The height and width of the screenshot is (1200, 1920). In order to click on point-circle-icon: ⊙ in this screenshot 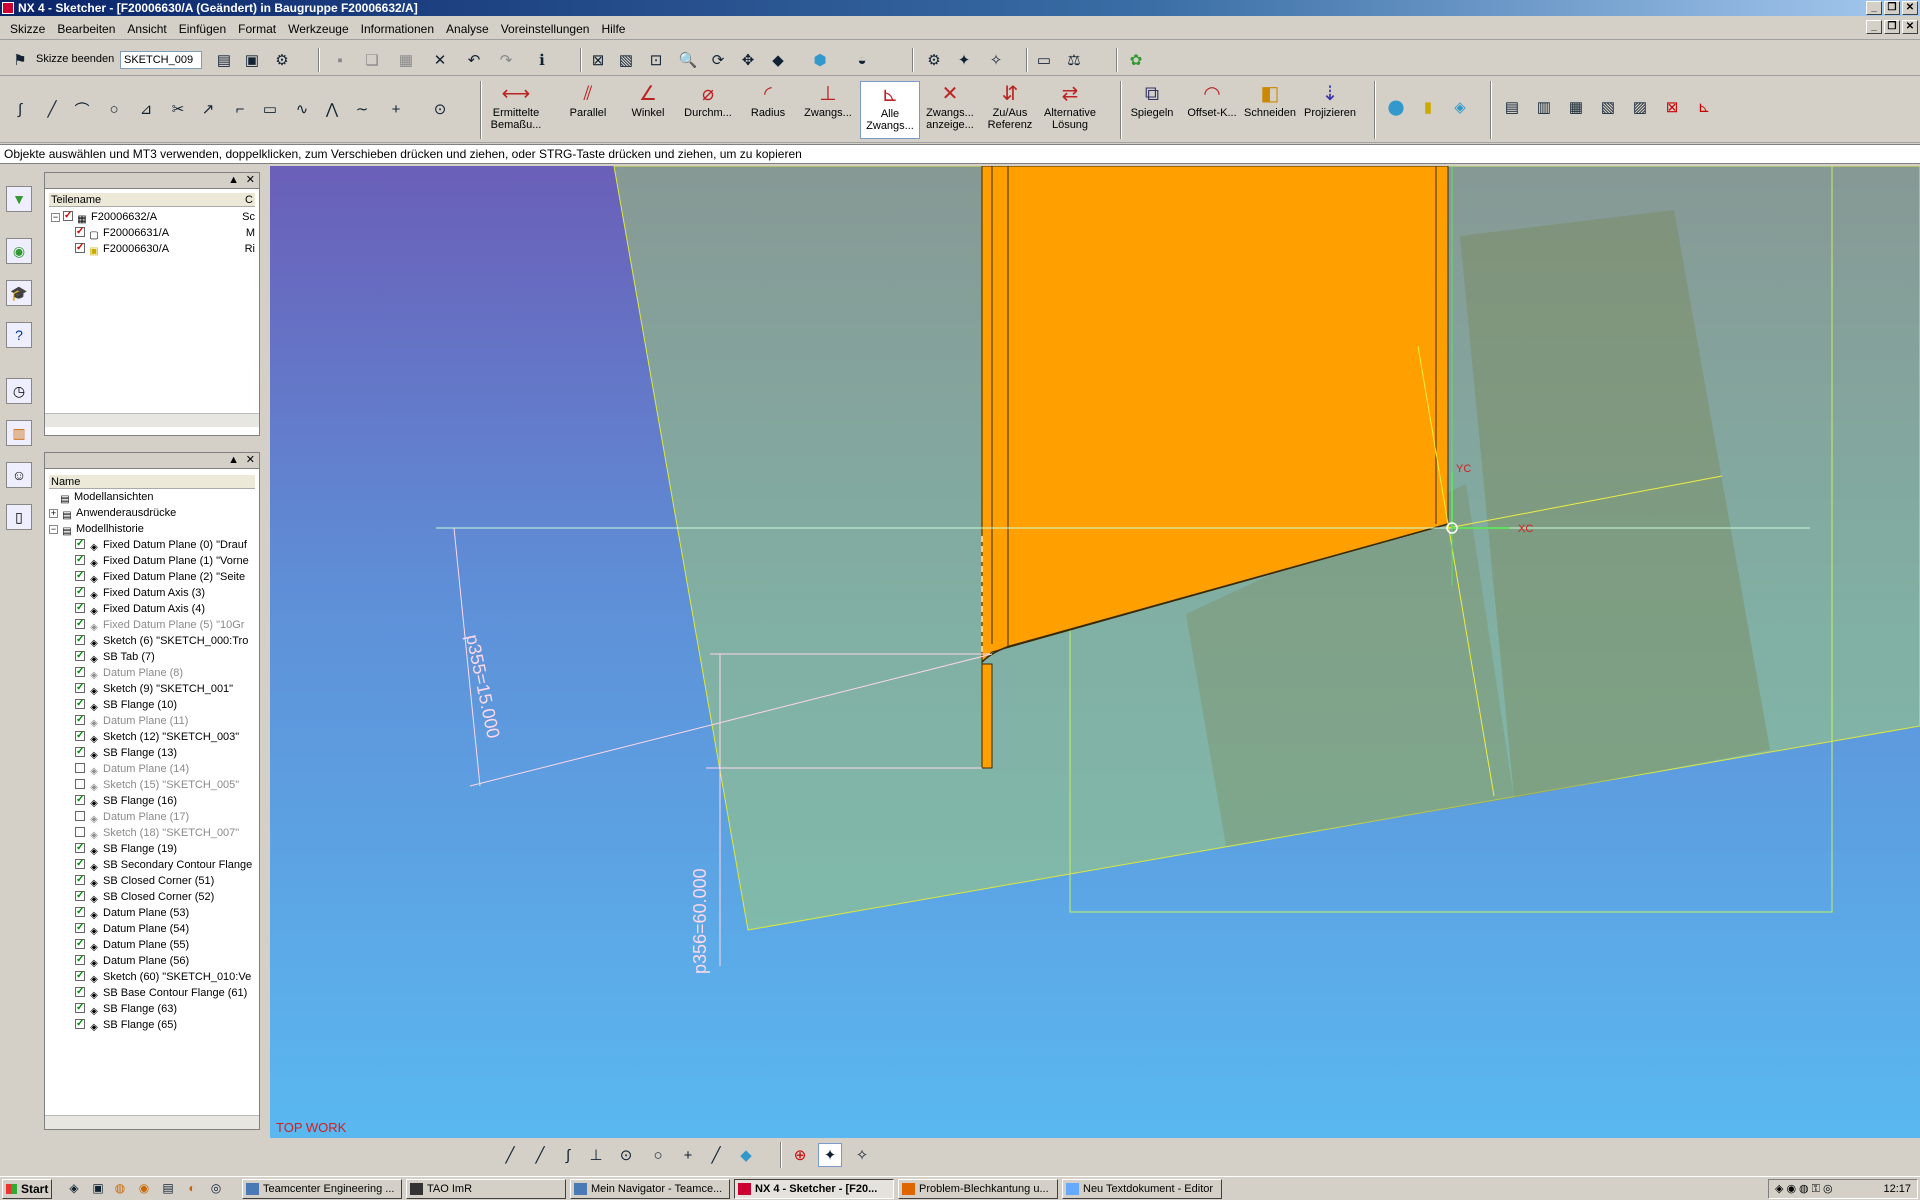, I will do `click(626, 1155)`.